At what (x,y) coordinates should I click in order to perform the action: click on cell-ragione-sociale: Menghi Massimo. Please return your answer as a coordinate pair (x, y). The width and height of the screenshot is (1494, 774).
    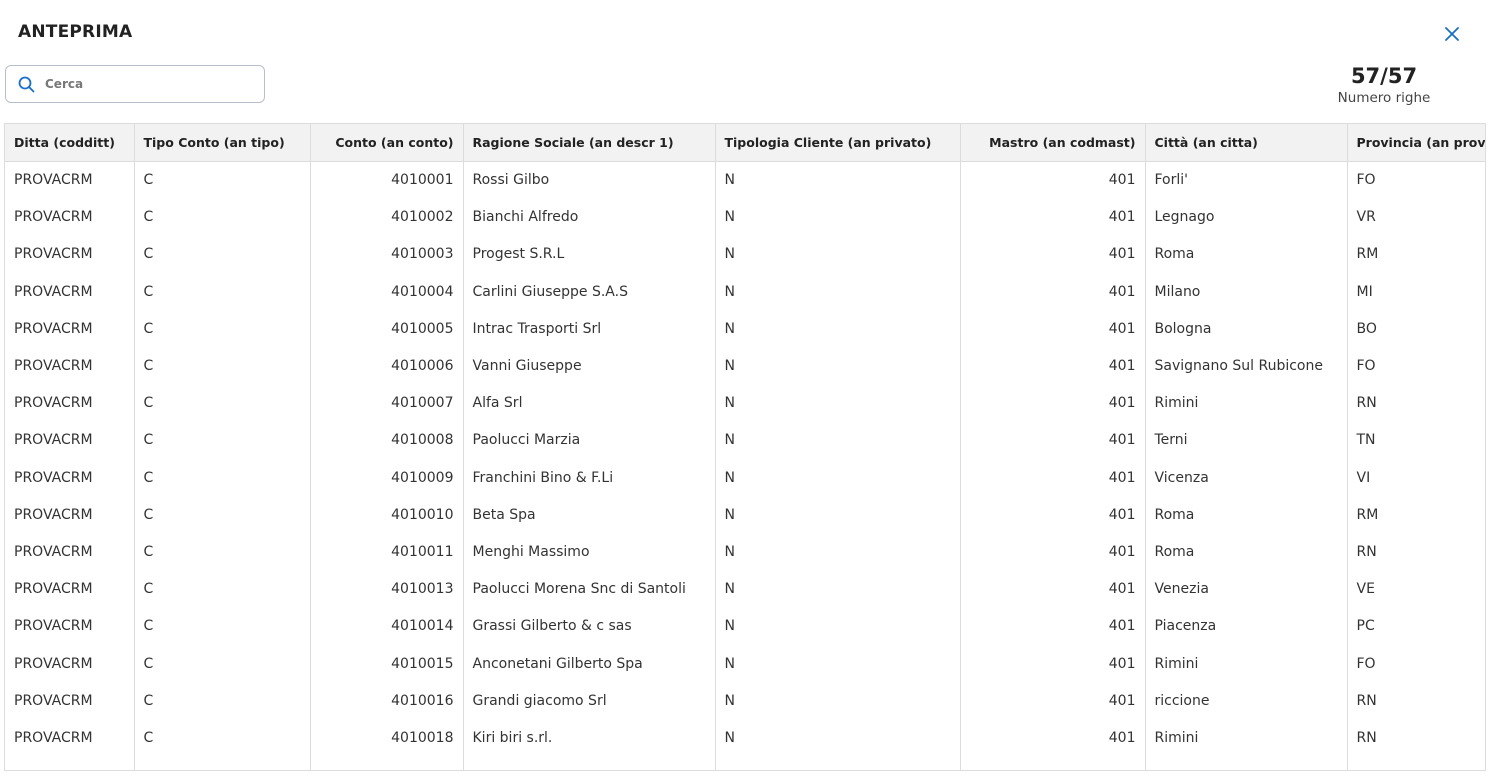
    Looking at the image, I should click on (589, 552).